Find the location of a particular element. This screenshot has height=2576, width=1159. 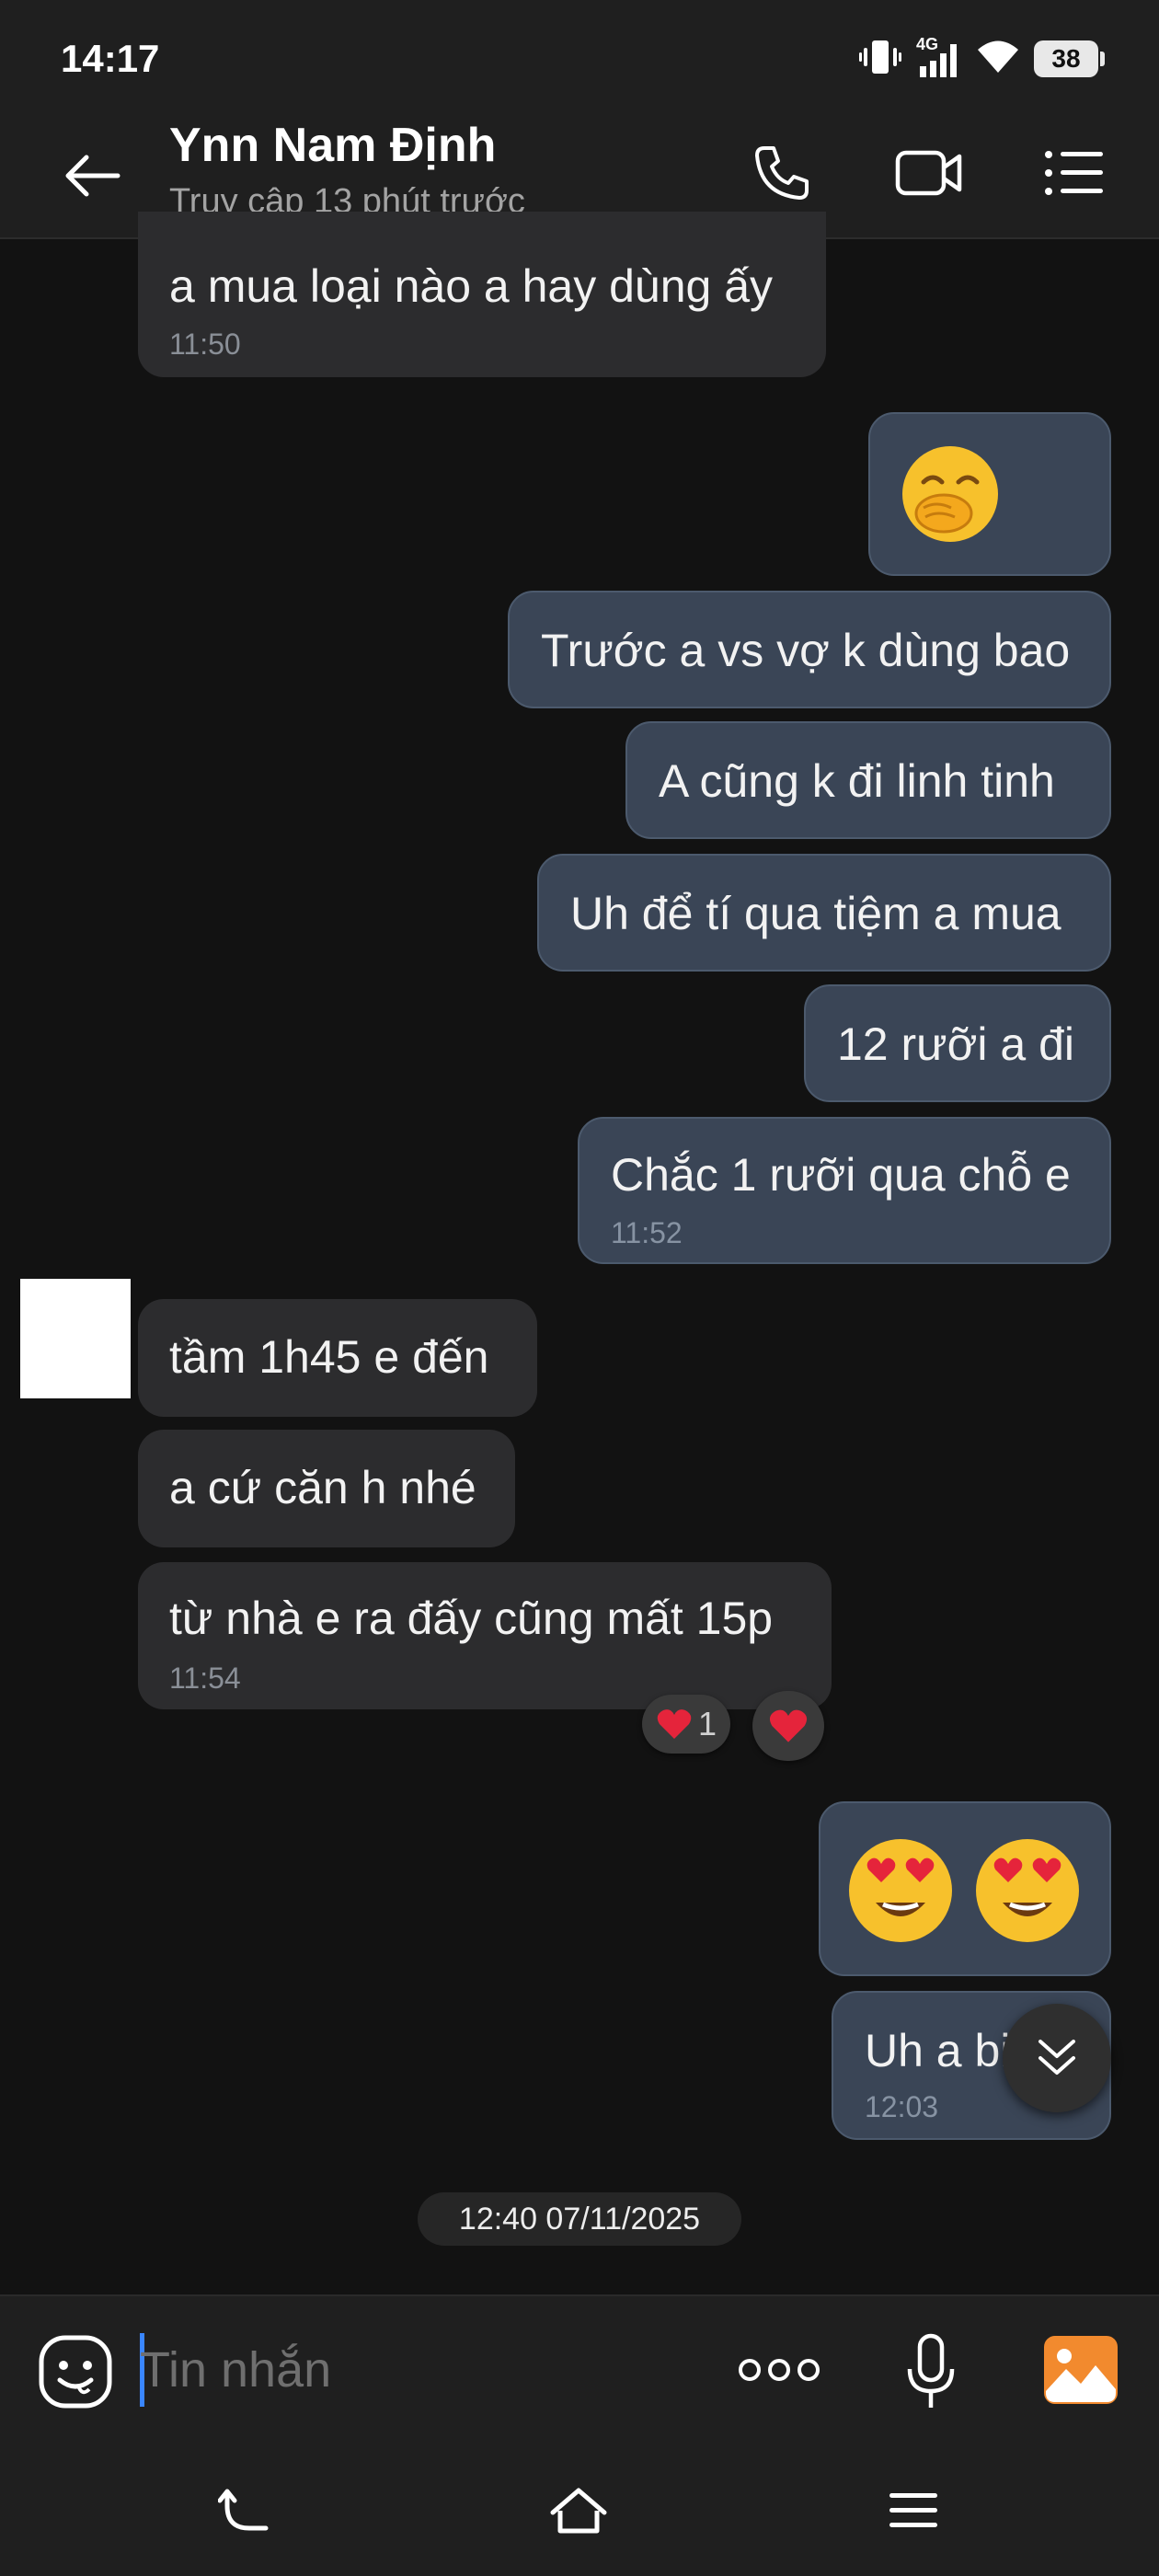

gallery-button is located at coordinates (1080, 2370).